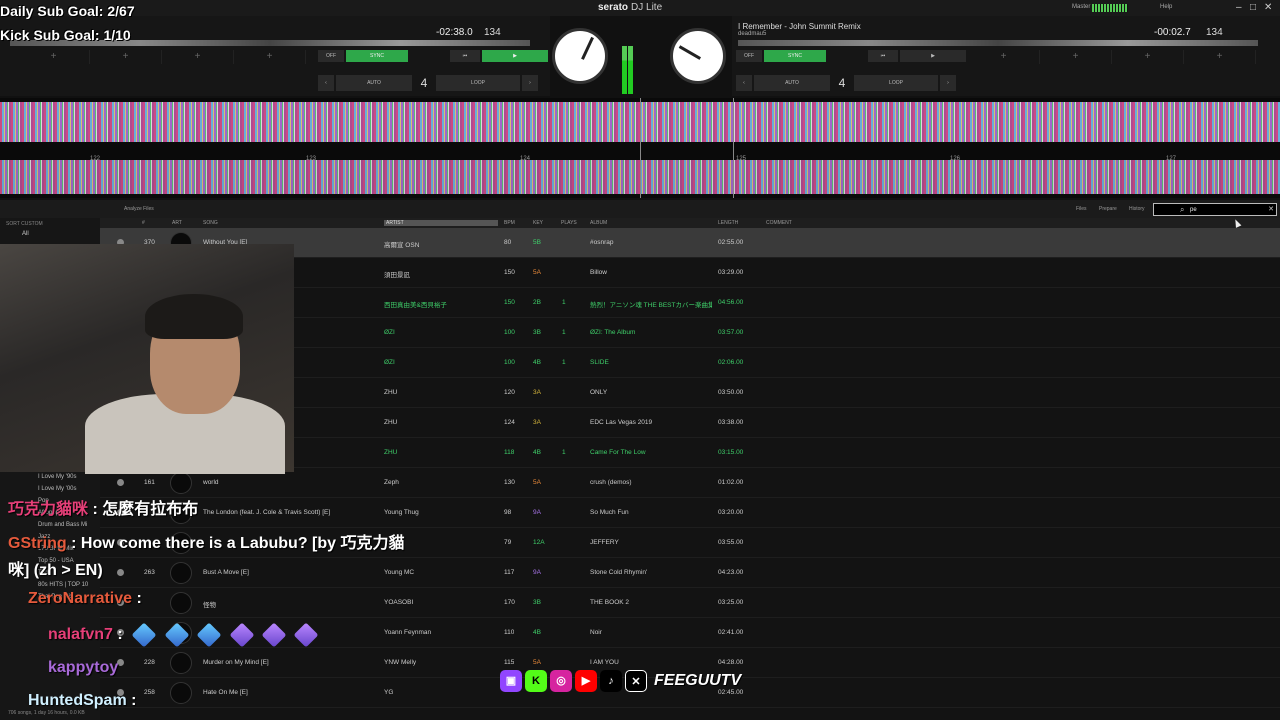 The width and height of the screenshot is (1280, 720). I want to click on cell-num: 263, so click(149, 572).